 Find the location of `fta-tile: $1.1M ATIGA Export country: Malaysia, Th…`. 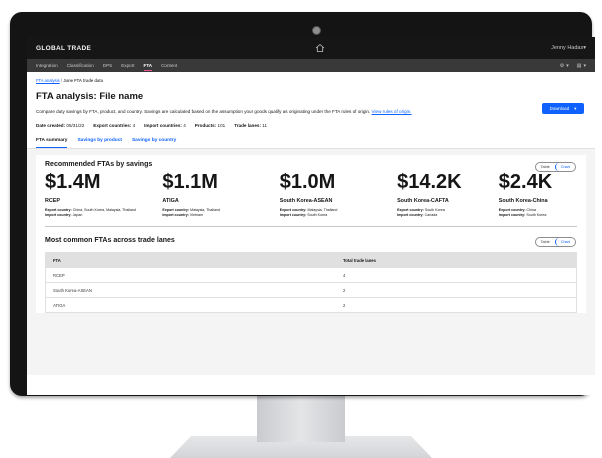

fta-tile: $1.1M ATIGA Export country: Malaysia, Th… is located at coordinates (220, 194).